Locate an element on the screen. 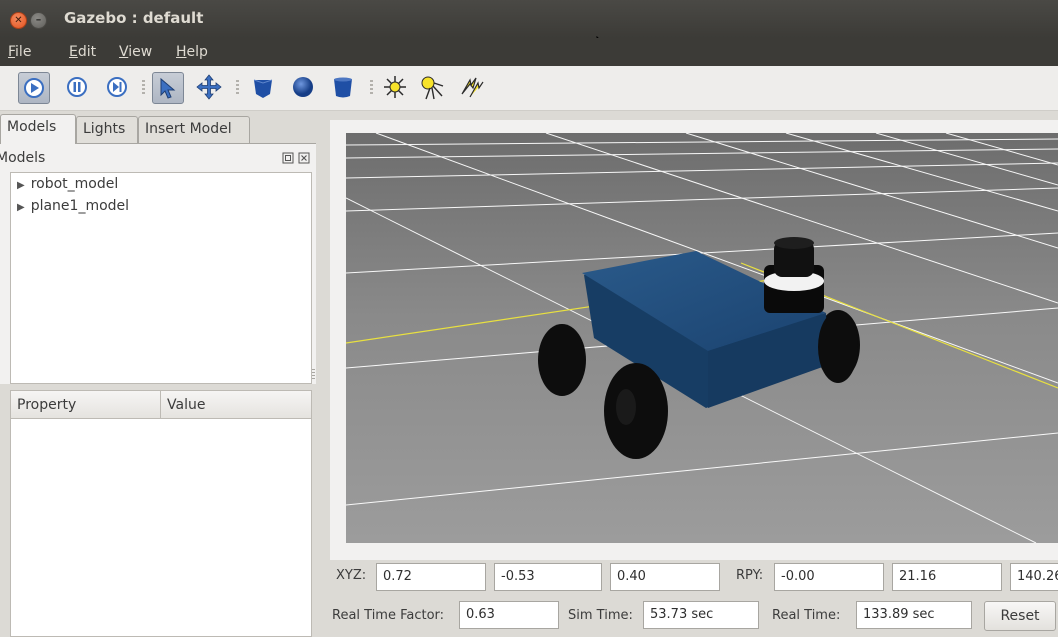 The image size is (1058, 637). menu-file: File is located at coordinates (19, 52).